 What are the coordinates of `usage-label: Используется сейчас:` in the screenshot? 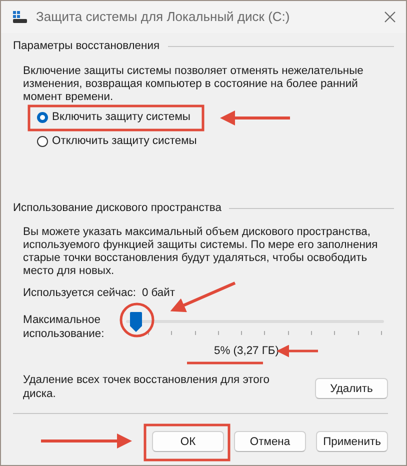 It's located at (79, 293).